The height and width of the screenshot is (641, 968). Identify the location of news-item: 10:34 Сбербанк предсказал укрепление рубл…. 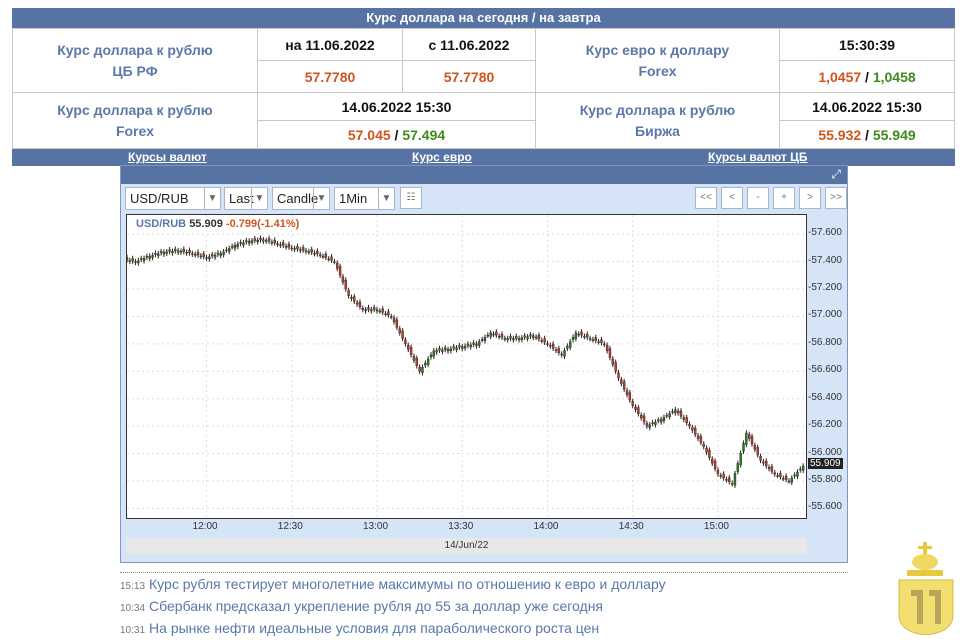
(484, 606).